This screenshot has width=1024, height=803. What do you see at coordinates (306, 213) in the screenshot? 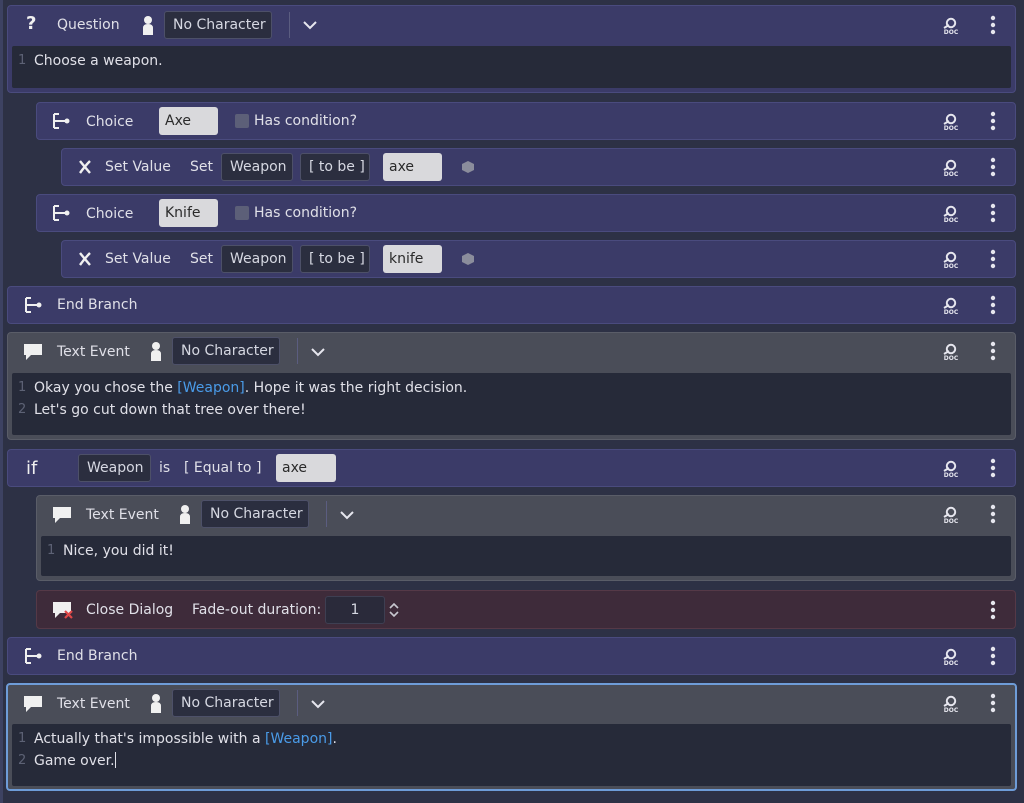
I see `condition-label: Has condition?` at bounding box center [306, 213].